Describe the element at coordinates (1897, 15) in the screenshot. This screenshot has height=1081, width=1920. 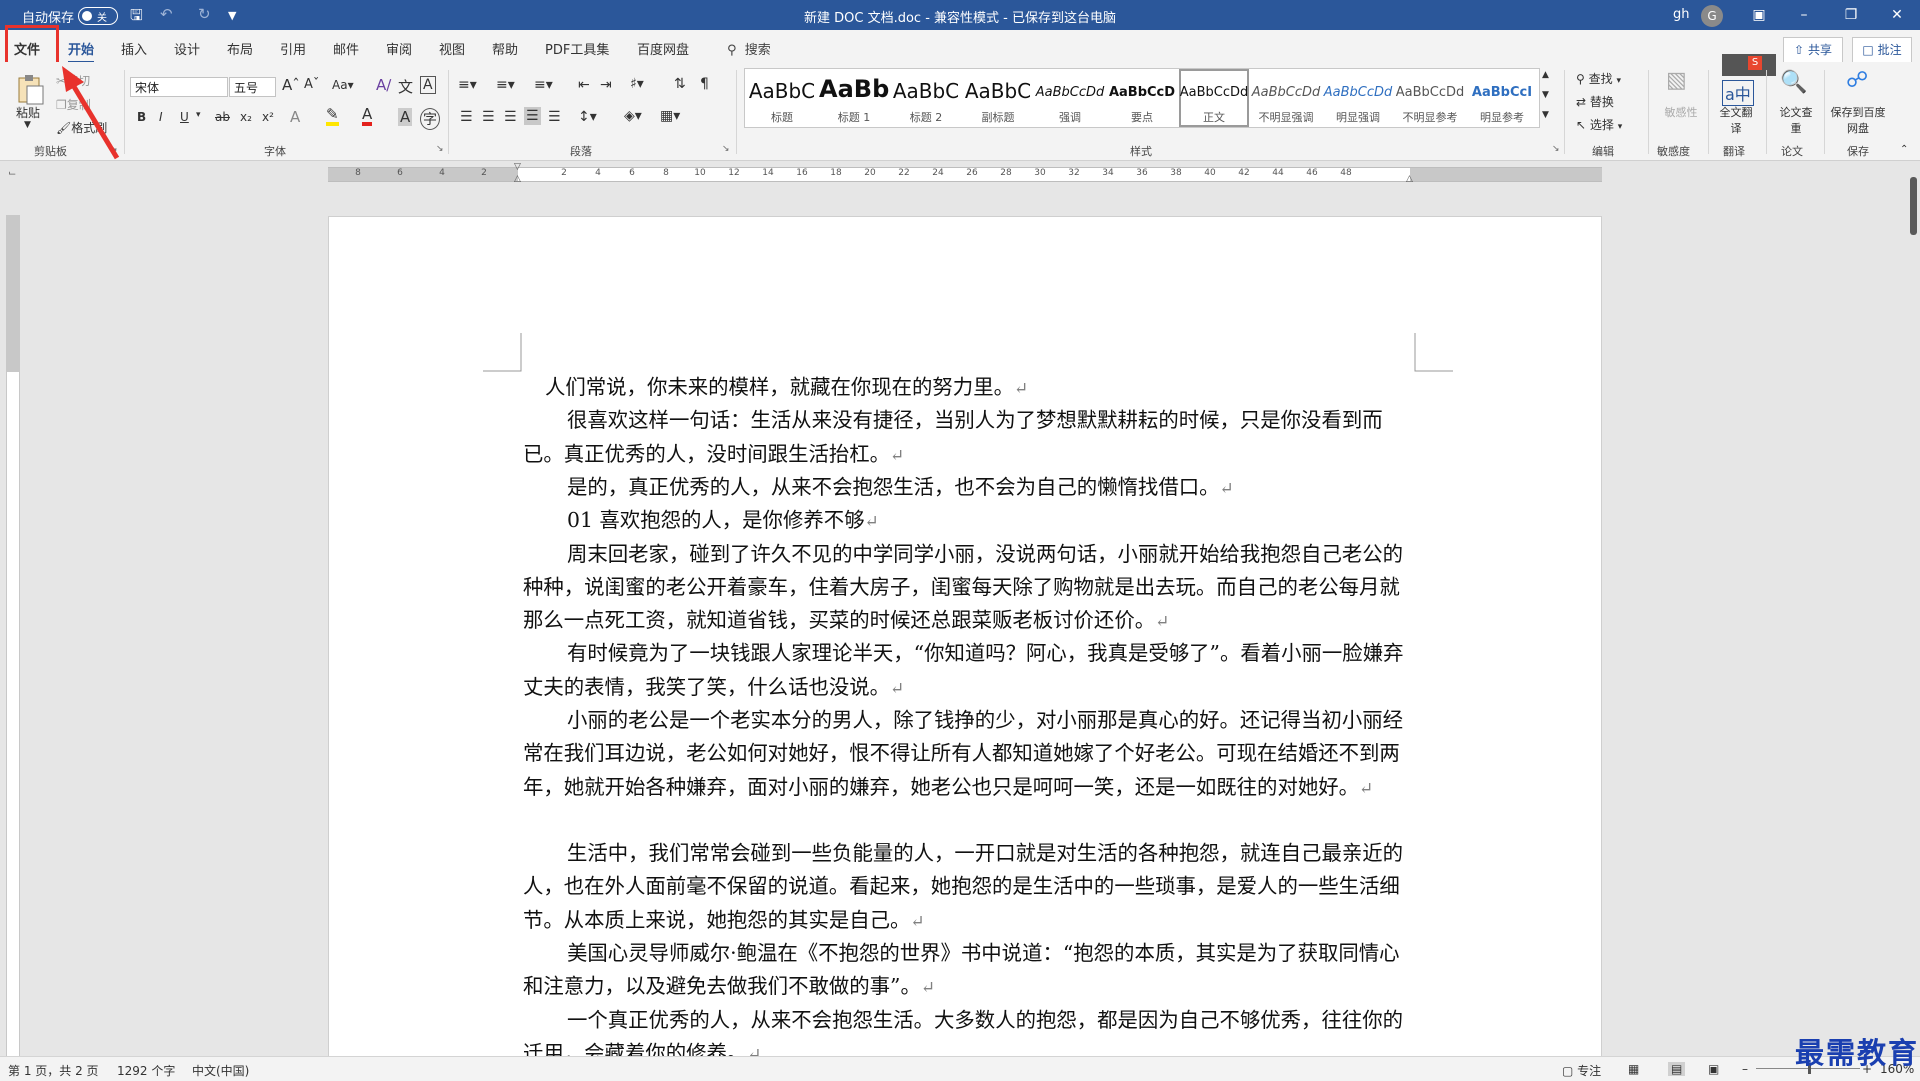
I see `close-icon: ✕` at that location.